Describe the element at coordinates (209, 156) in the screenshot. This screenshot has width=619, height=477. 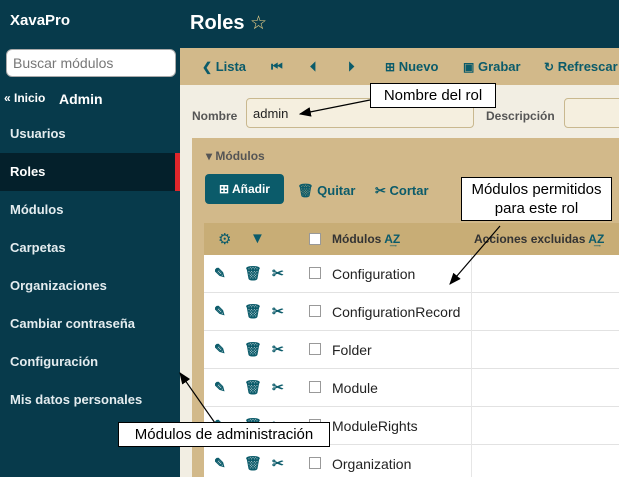
I see `caret-down-icon: ▾` at that location.